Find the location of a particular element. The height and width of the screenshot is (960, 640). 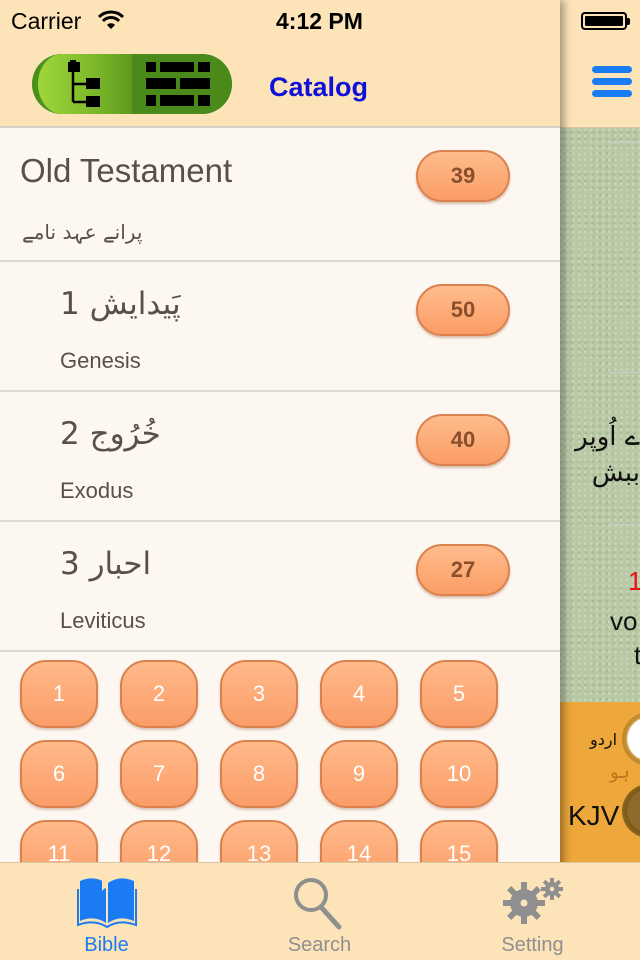

grid-icon is located at coordinates (178, 84).